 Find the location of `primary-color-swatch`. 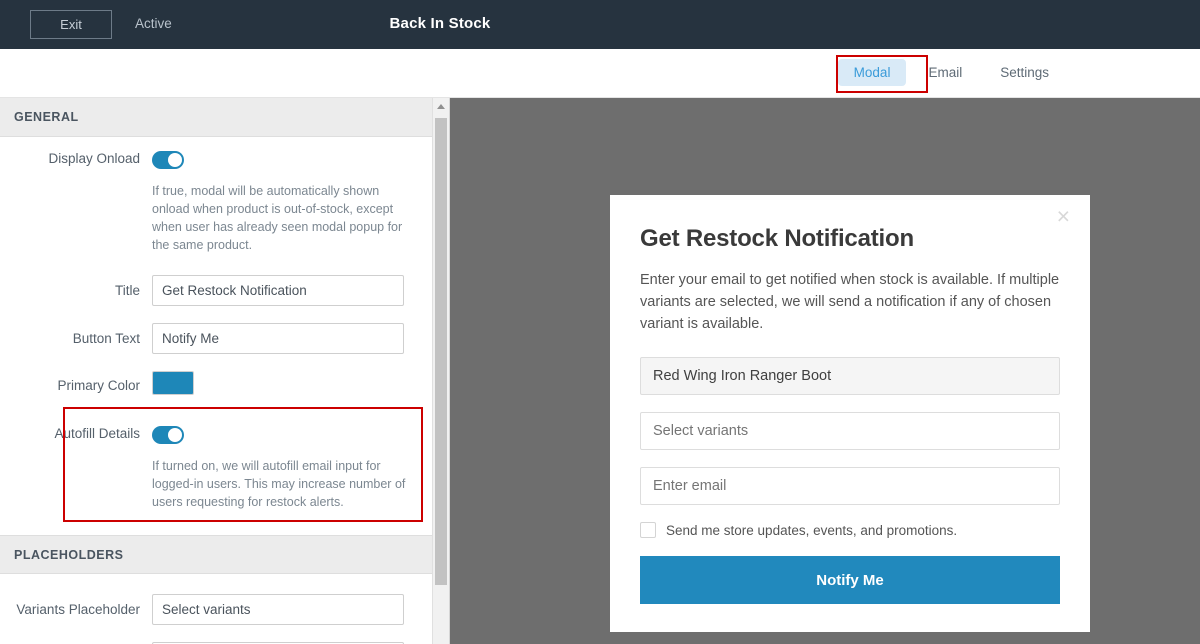

primary-color-swatch is located at coordinates (173, 383).